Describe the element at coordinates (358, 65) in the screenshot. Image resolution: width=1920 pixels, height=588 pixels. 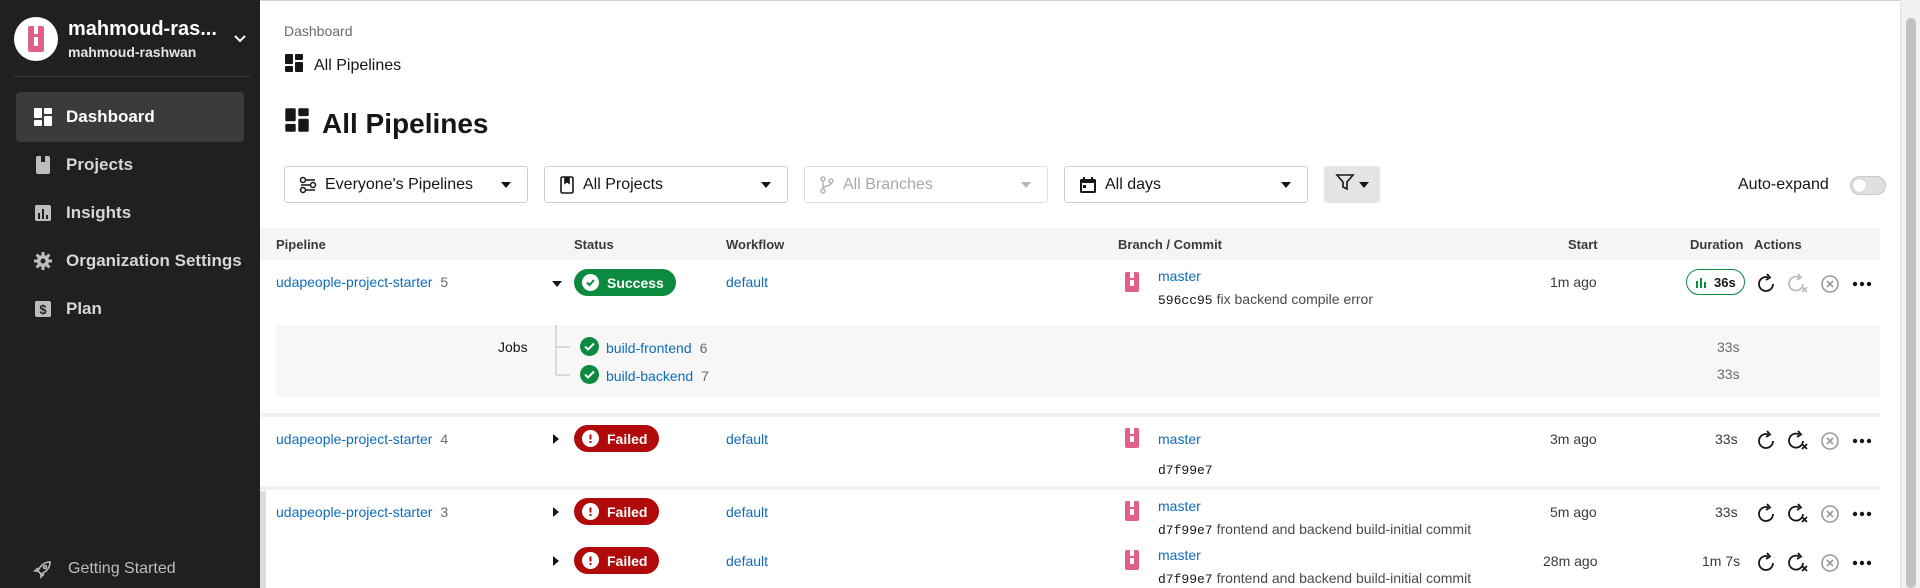
I see `breadcrumb-page-label: All Pipelines` at that location.